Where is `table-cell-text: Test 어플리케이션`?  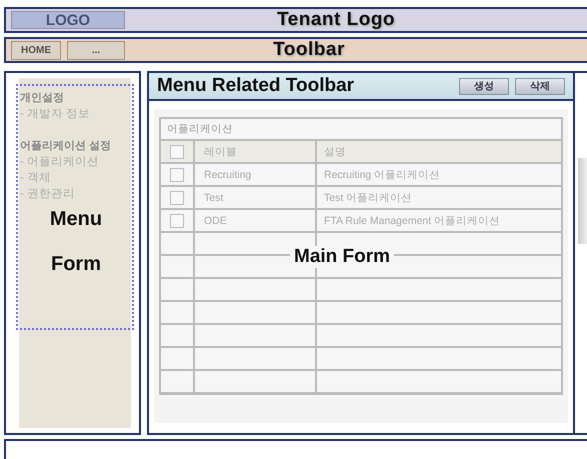
table-cell-text: Test 어플리케이션 is located at coordinates (368, 198).